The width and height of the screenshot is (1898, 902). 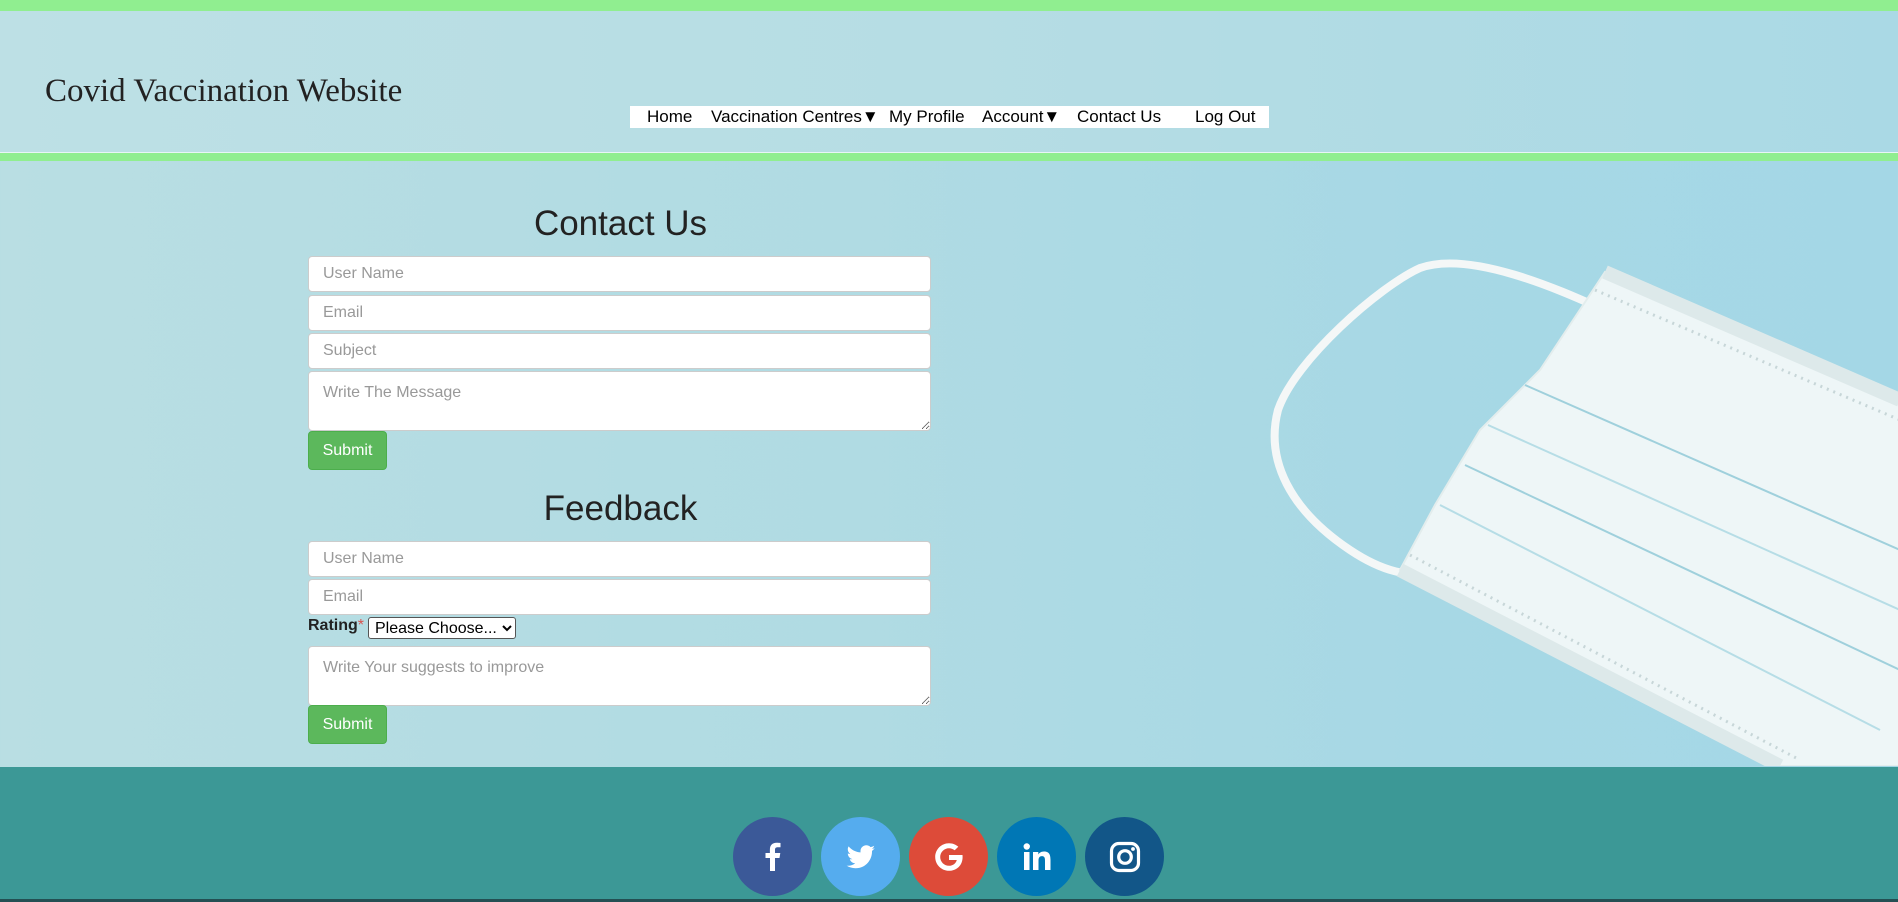 I want to click on nav-my-profile: My Profile, so click(x=927, y=117).